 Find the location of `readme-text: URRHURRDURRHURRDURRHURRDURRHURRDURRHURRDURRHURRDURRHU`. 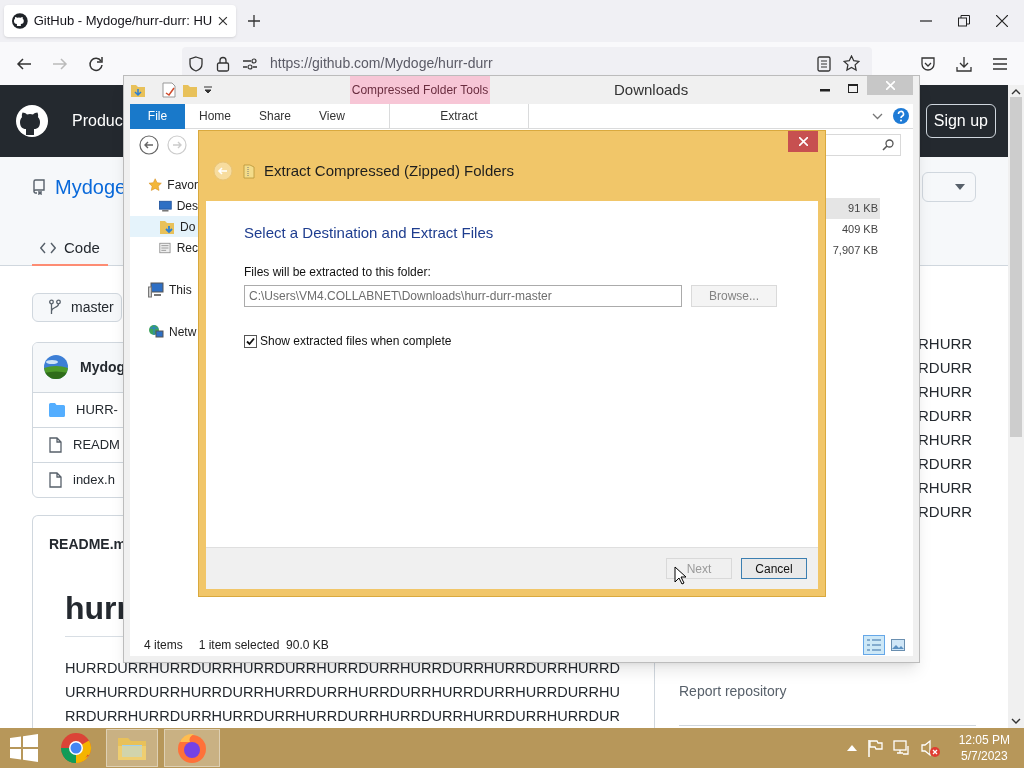

readme-text: URRHURRDURRHURRDURRHURRDURRHURRDURRHURRDURRHURRDURRHU is located at coordinates (343, 692).